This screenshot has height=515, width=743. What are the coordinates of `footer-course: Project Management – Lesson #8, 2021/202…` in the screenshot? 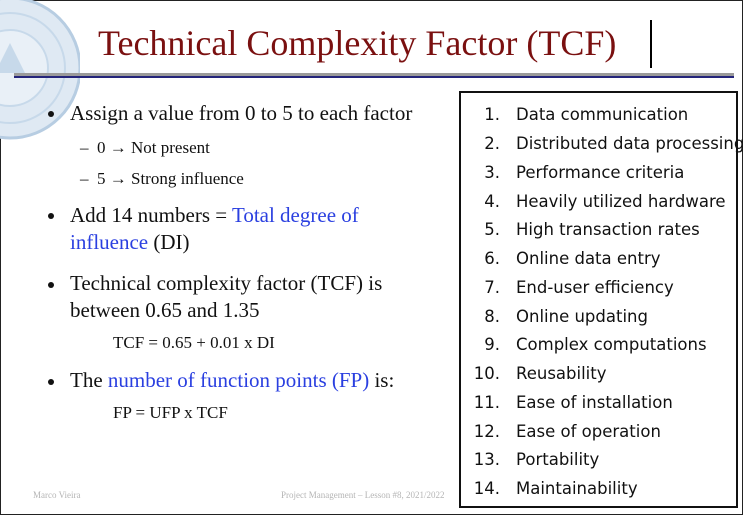 It's located at (363, 495).